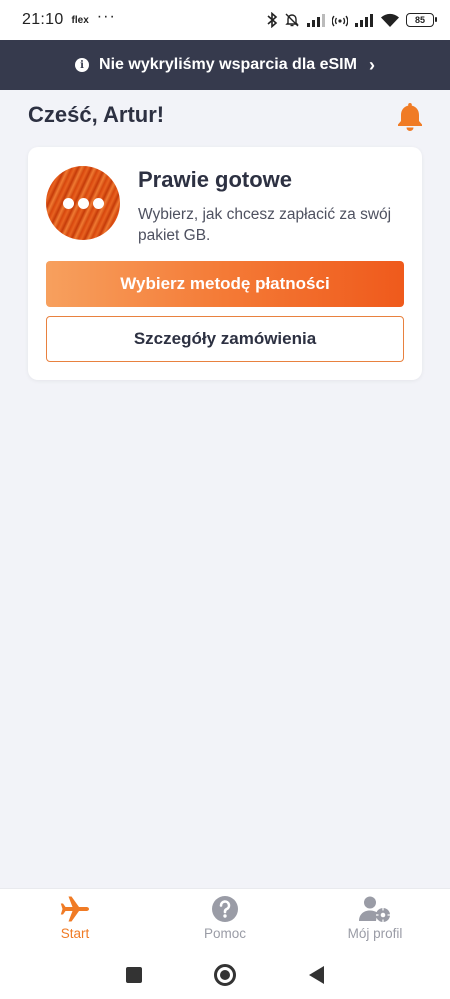 The image size is (450, 999). Describe the element at coordinates (134, 974) in the screenshot. I see `recent-apps-icon` at that location.